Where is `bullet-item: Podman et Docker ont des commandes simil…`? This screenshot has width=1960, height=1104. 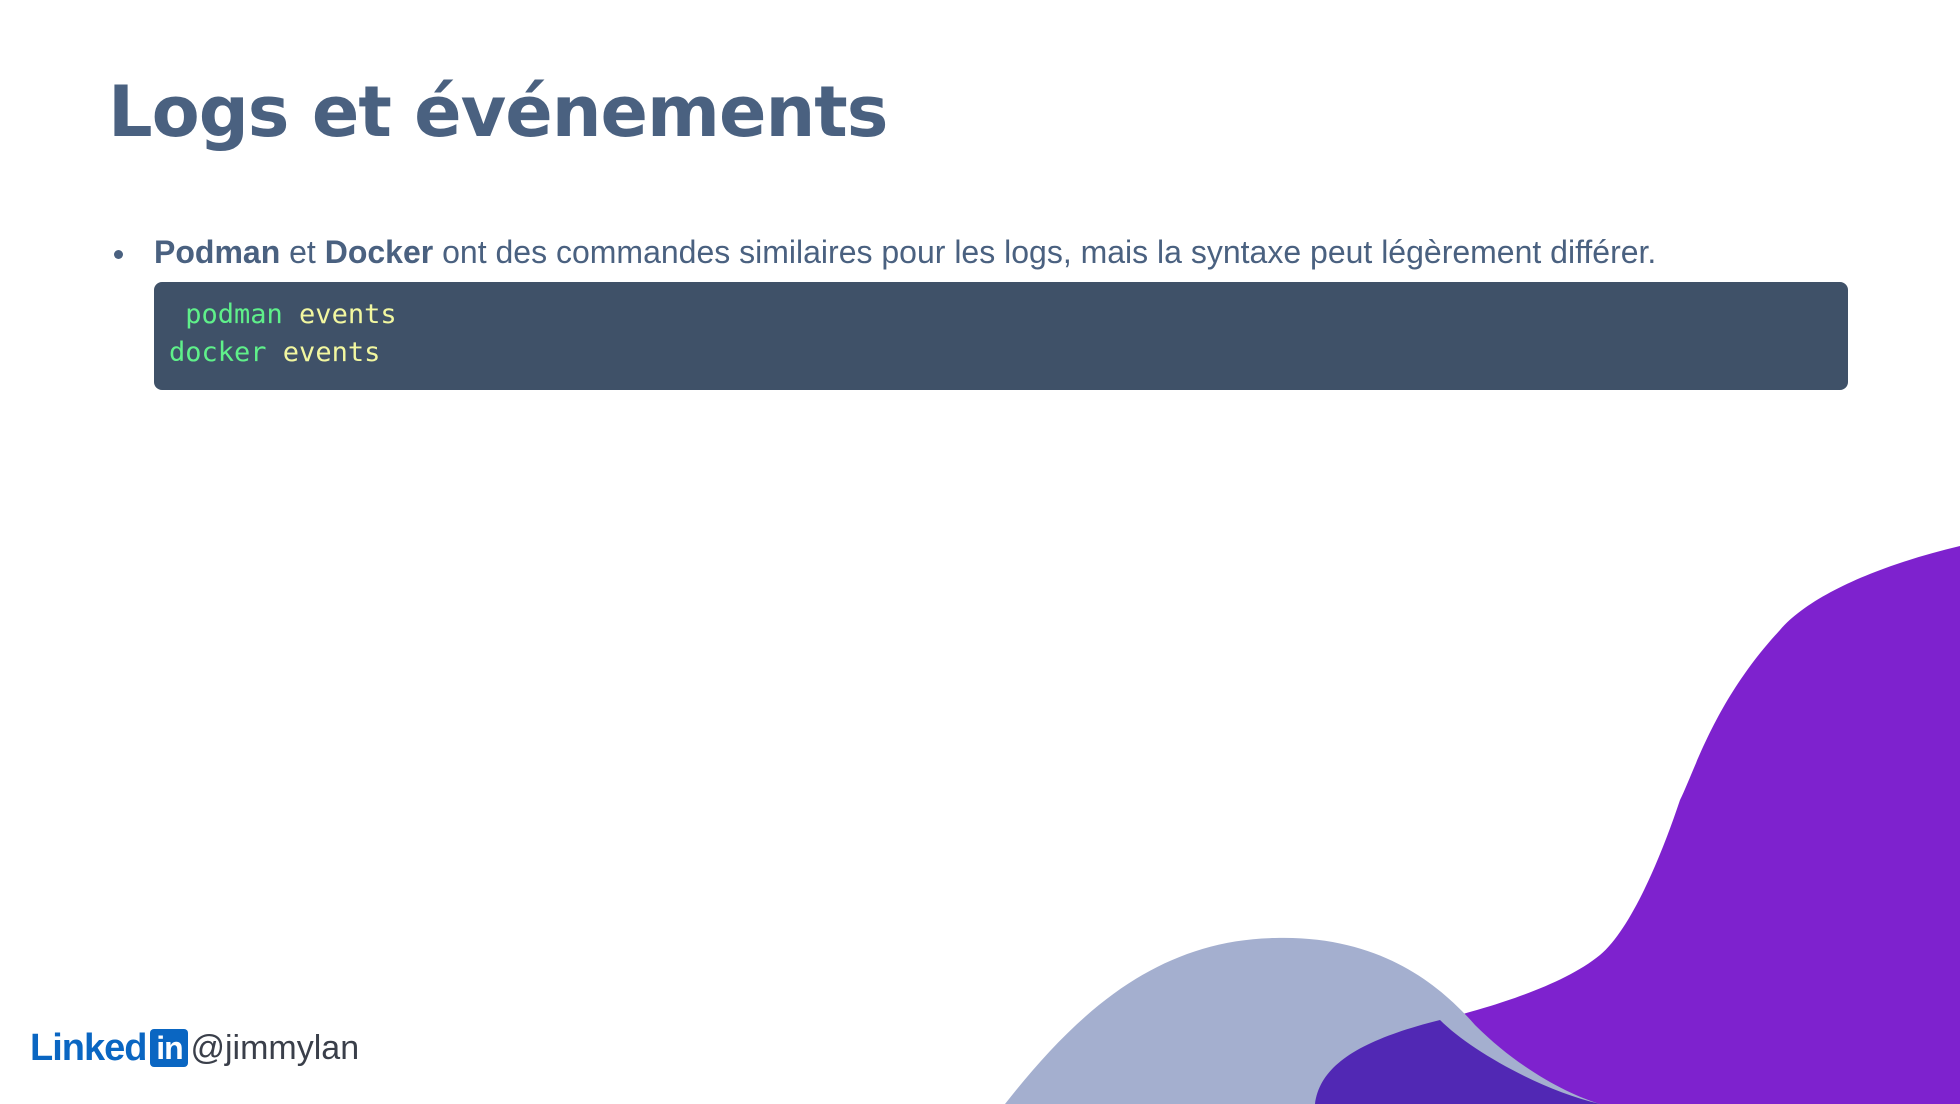
bullet-item: Podman et Docker ont des commandes simil… is located at coordinates (981, 309).